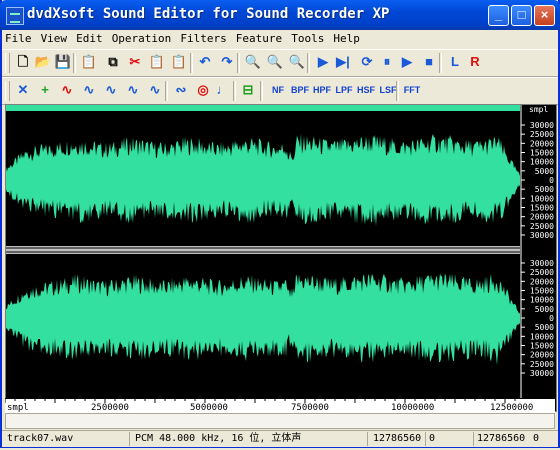 Image resolution: width=560 pixels, height=450 pixels. I want to click on redo-icon: ↷, so click(227, 62).